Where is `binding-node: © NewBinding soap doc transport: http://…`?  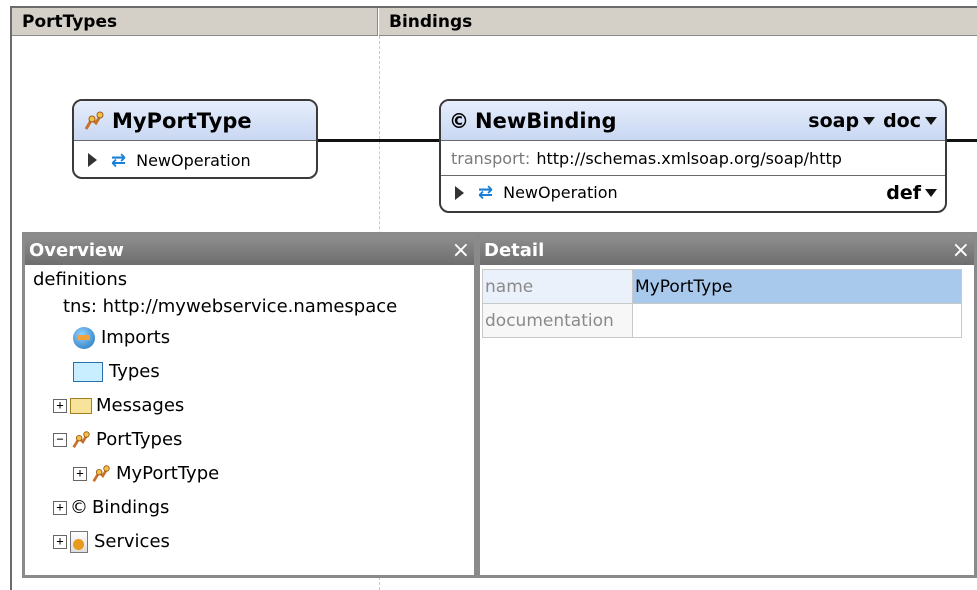
binding-node: © NewBinding soap doc transport: http://… is located at coordinates (693, 156).